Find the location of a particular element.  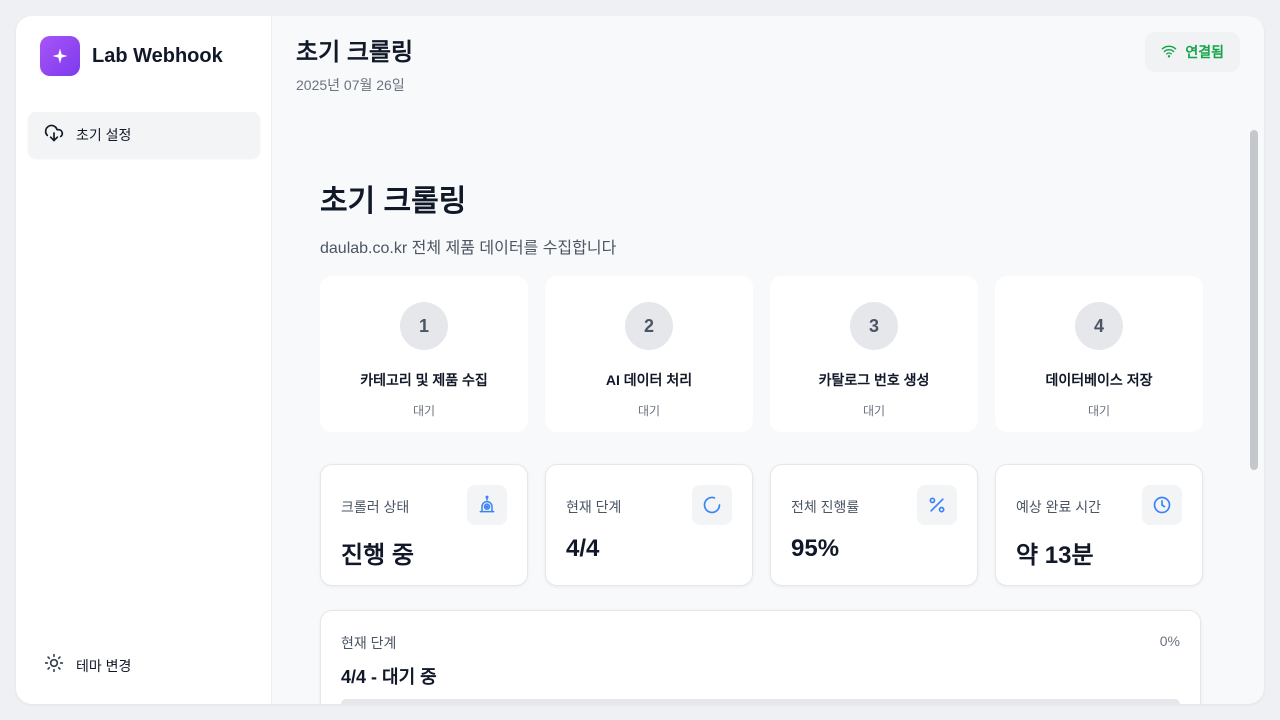

stat-card-crawler-status: 크롤러 상태 진행 중 is located at coordinates (424, 525).